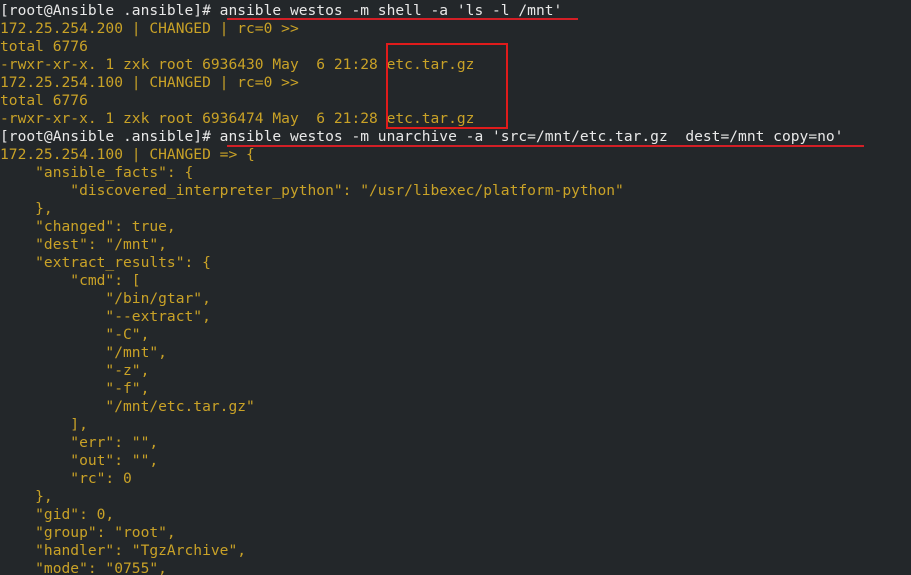 Image resolution: width=911 pixels, height=575 pixels. What do you see at coordinates (97, 172) in the screenshot?
I see `terminal-output-line: "ansible_facts": {` at bounding box center [97, 172].